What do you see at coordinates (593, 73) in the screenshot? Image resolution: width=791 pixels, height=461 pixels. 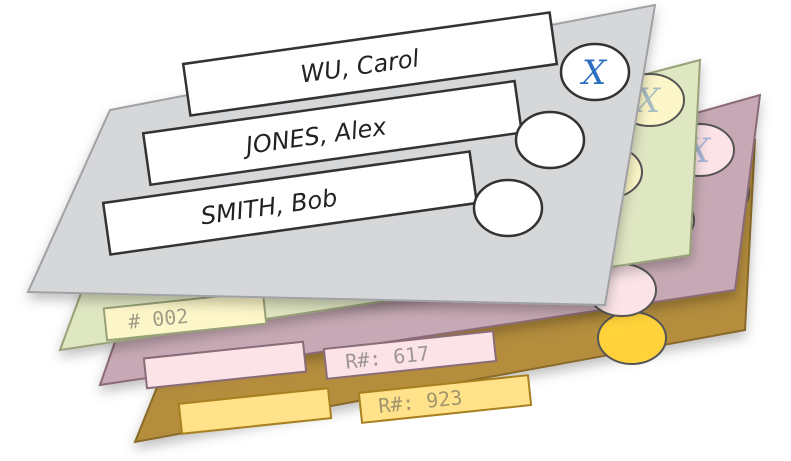 I see `vote-mark-icon: X` at bounding box center [593, 73].